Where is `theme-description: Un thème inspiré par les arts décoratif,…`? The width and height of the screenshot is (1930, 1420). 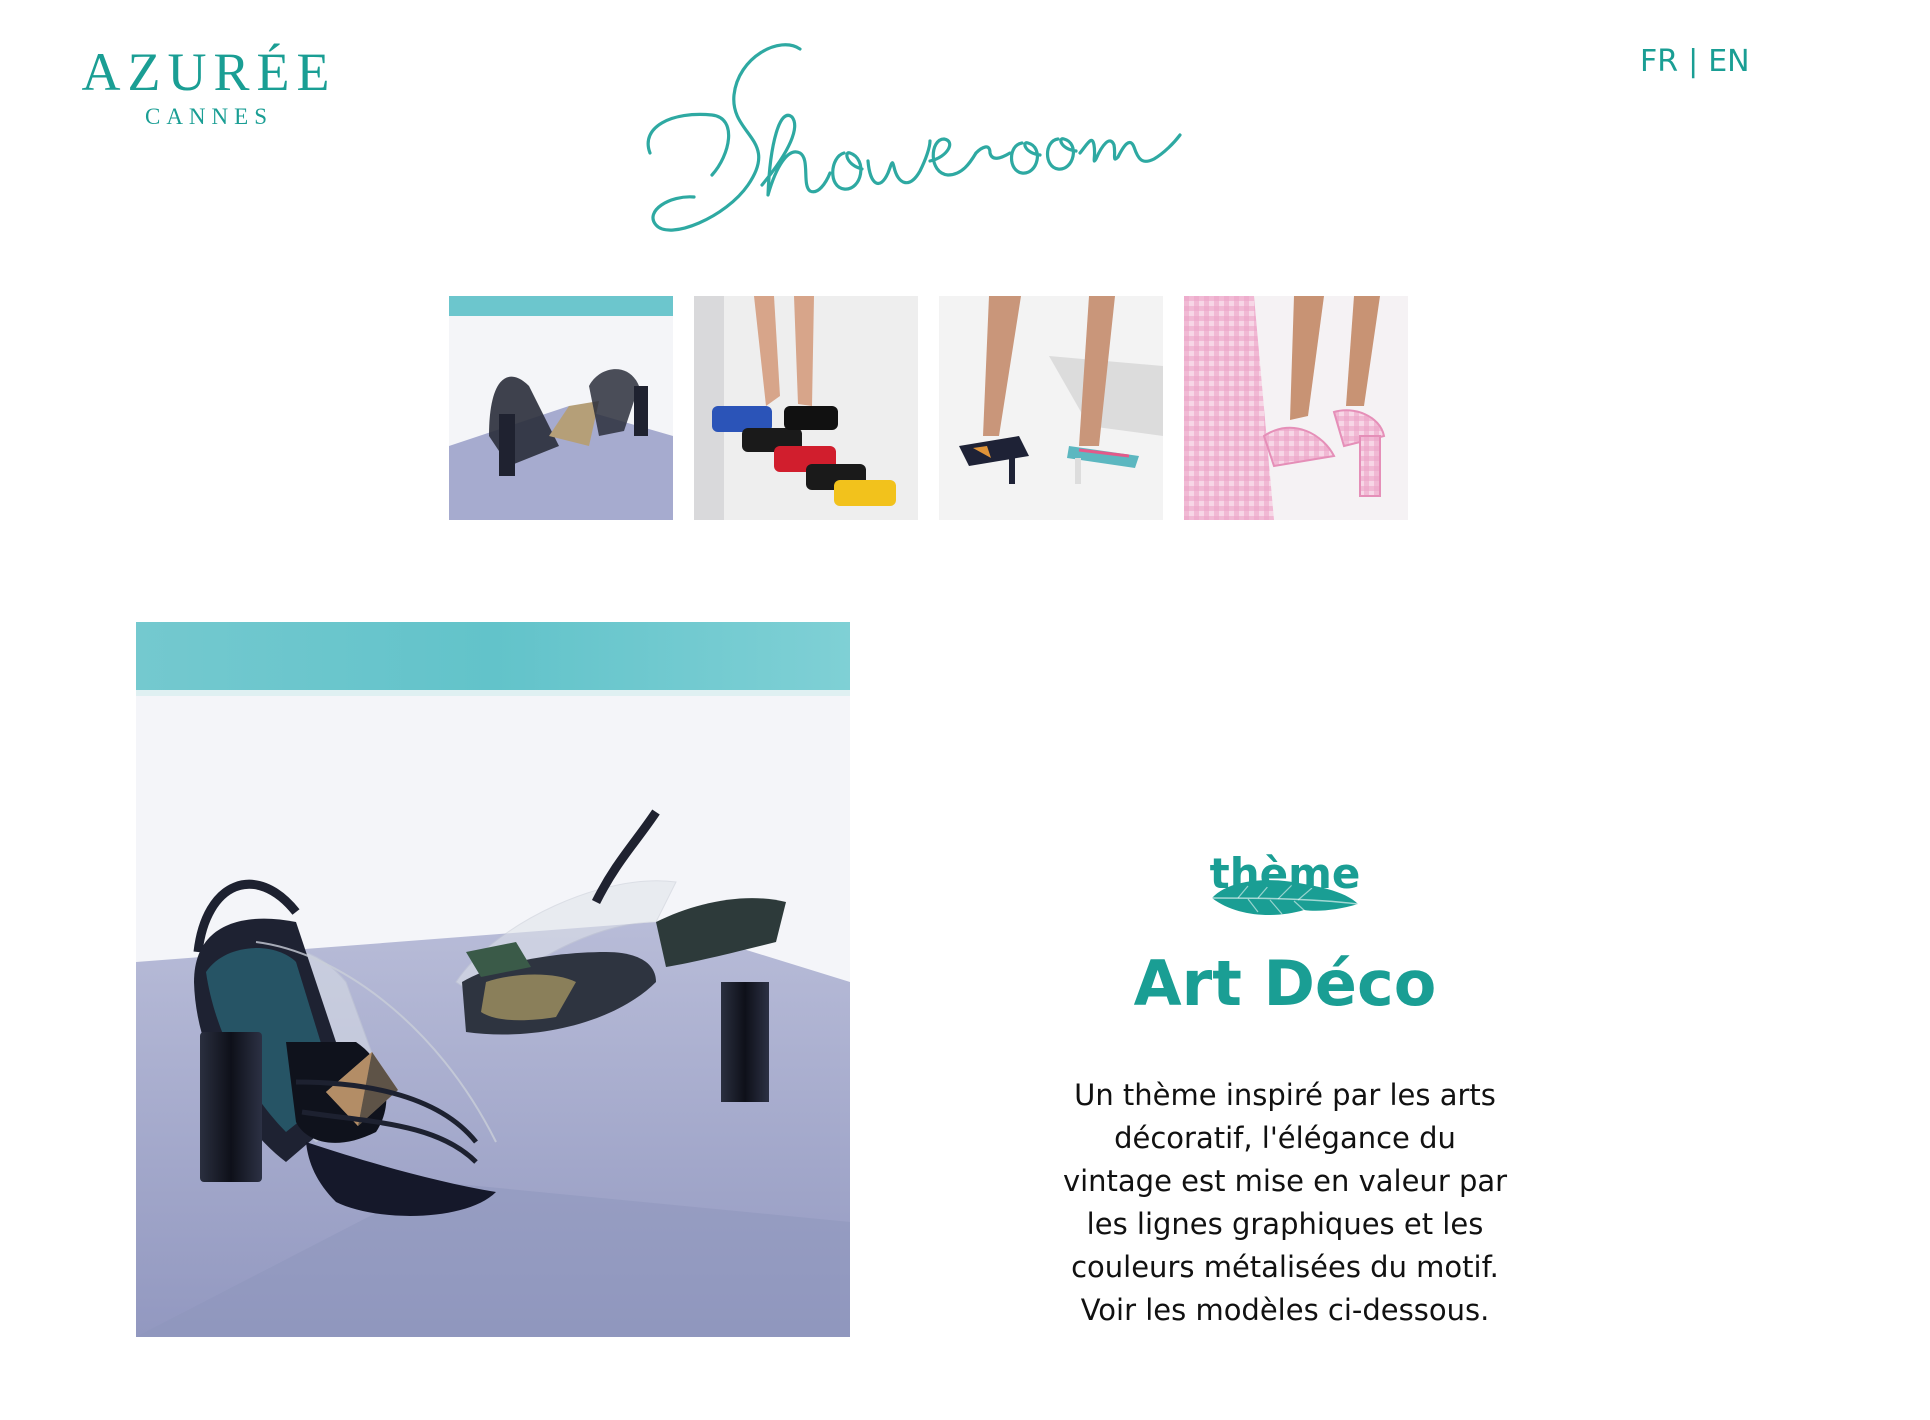
theme-description: Un thème inspiré par les arts décoratif,… is located at coordinates (1285, 1203).